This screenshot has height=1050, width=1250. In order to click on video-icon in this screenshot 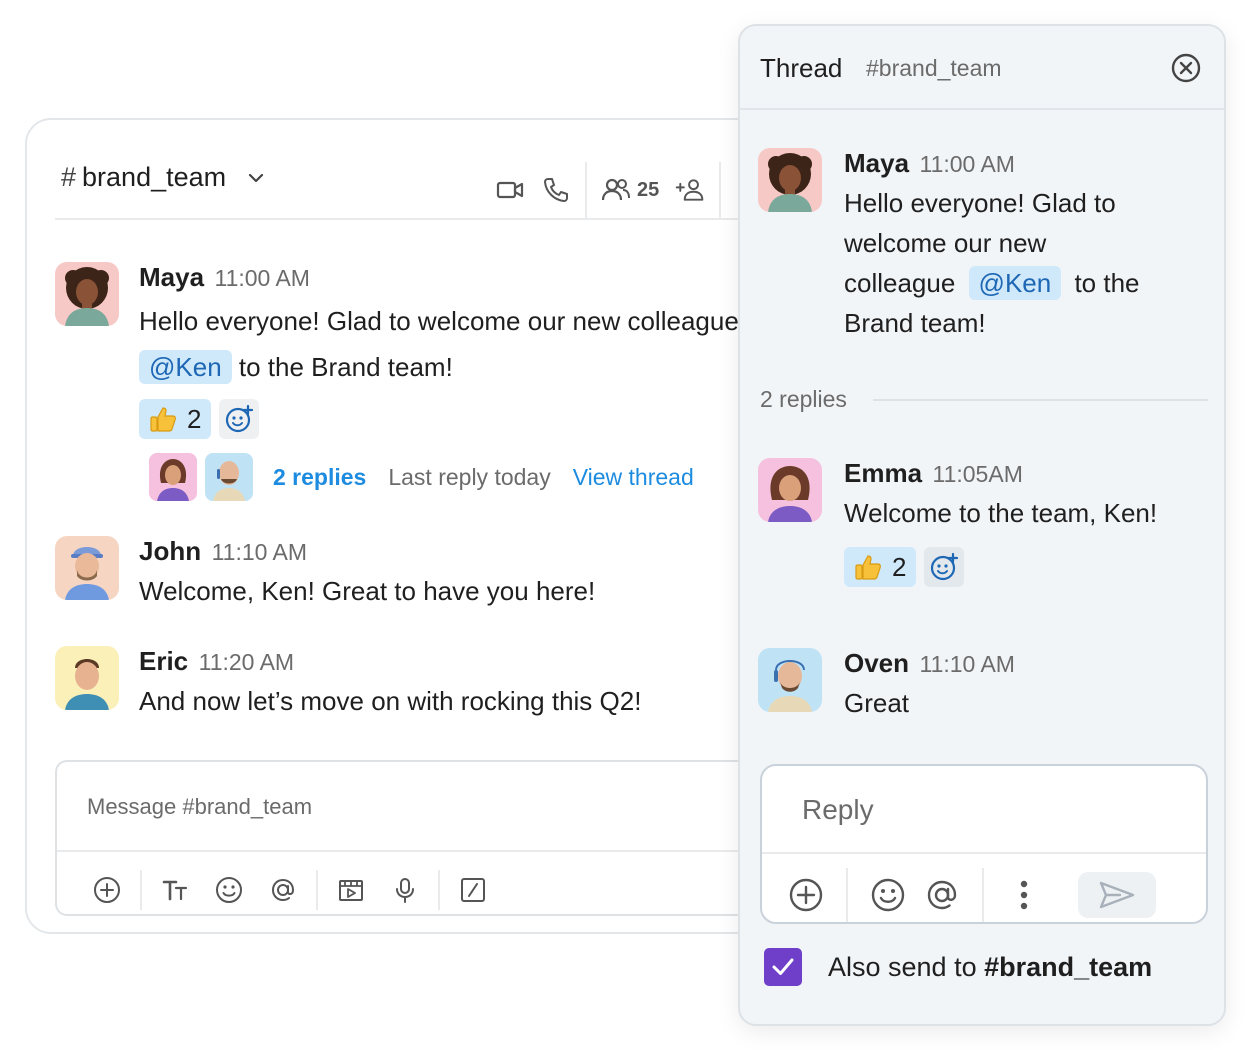, I will do `click(510, 190)`.